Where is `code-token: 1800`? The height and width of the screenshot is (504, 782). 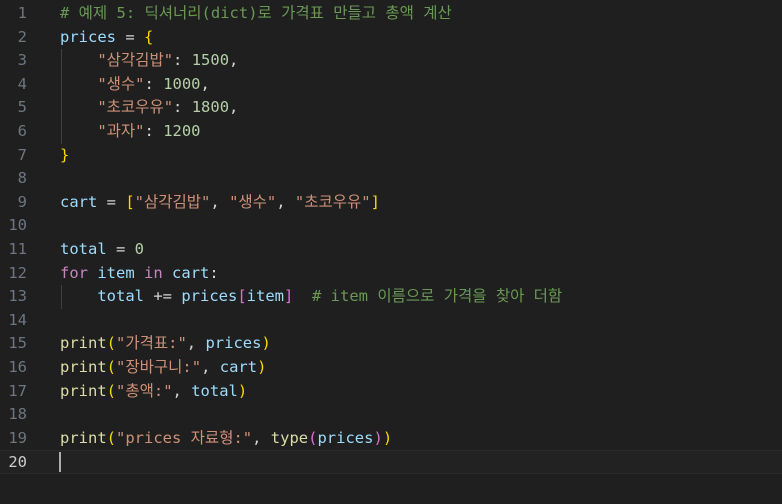 code-token: 1800 is located at coordinates (210, 107).